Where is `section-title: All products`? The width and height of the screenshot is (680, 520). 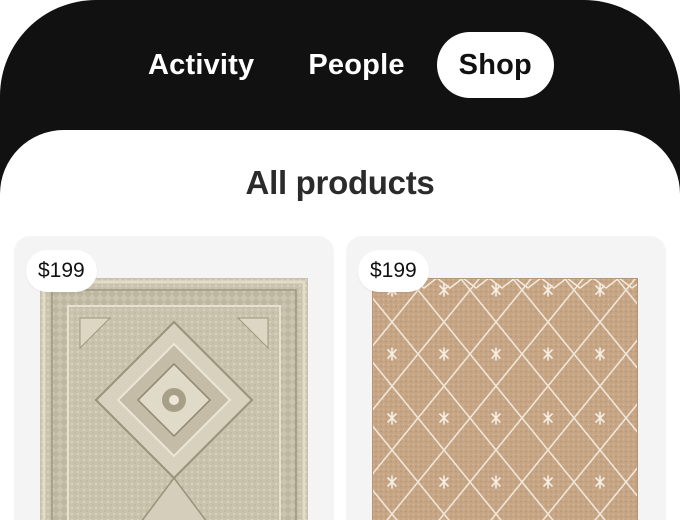
section-title: All products is located at coordinates (340, 182).